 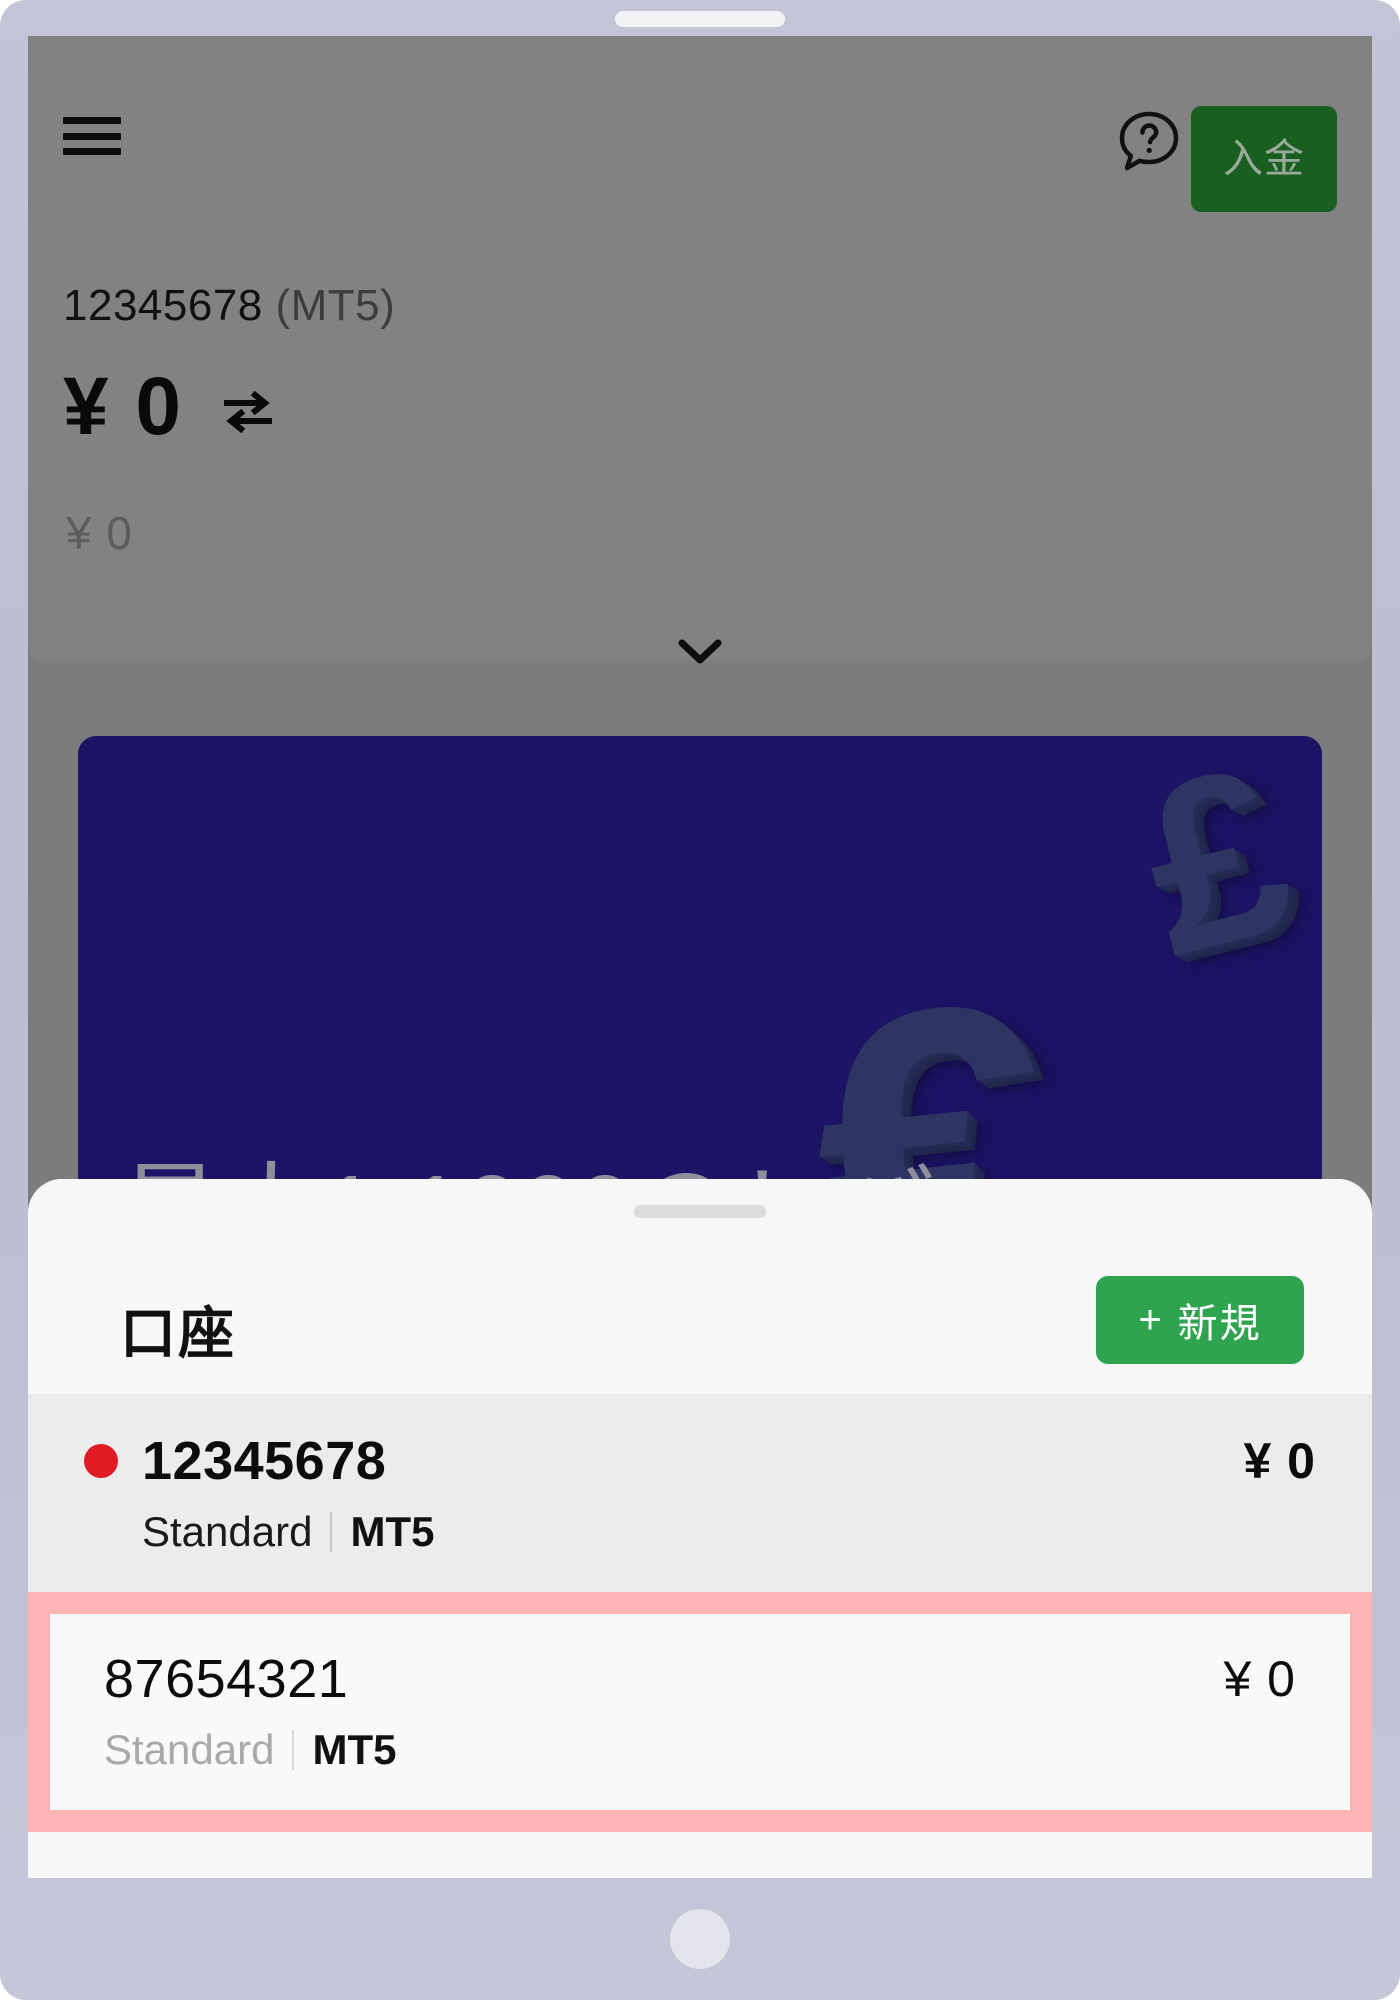 What do you see at coordinates (1215, 871) in the screenshot?
I see `pound-symbol-graphic: £` at bounding box center [1215, 871].